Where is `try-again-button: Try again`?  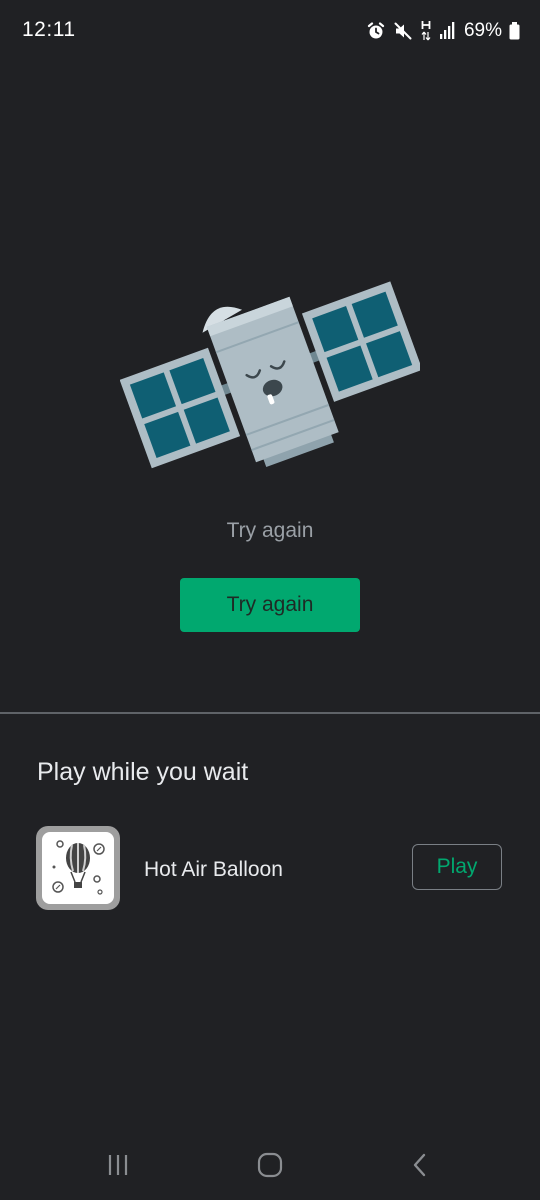 try-again-button: Try again is located at coordinates (270, 605).